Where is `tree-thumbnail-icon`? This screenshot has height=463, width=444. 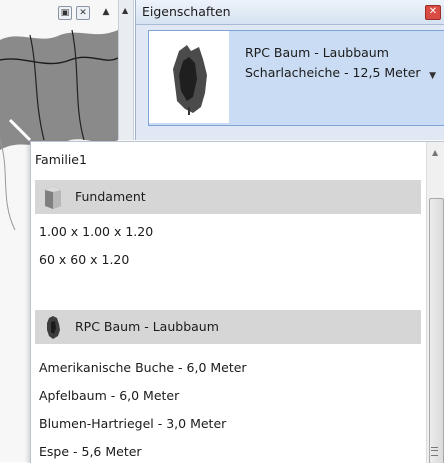
tree-thumbnail-icon is located at coordinates (189, 77).